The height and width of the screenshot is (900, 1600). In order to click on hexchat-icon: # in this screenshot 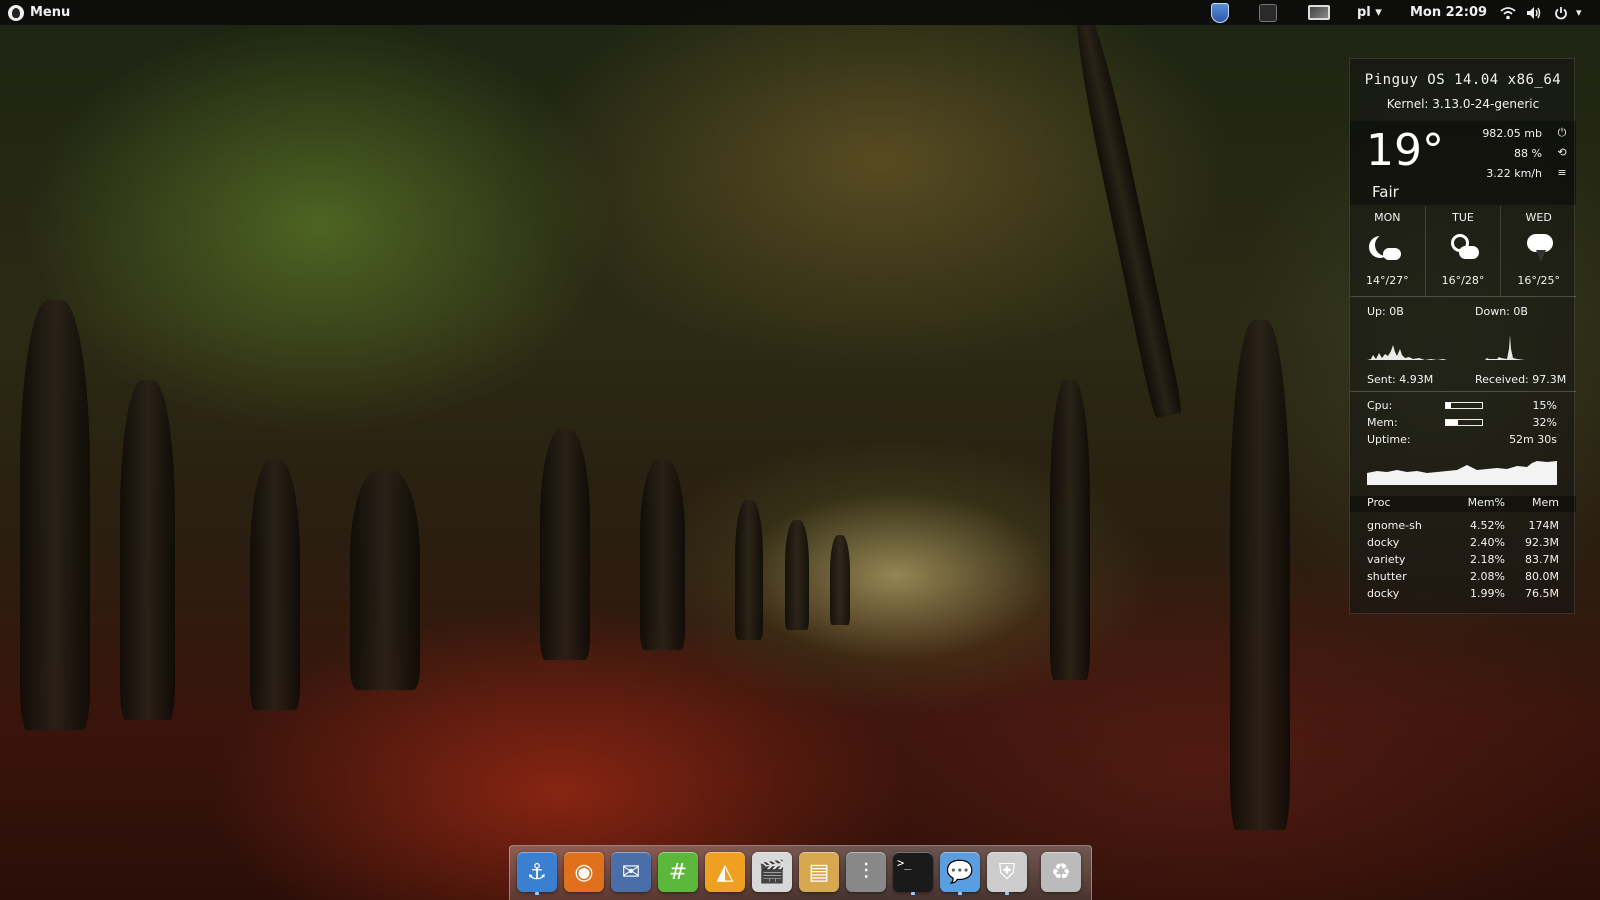, I will do `click(678, 872)`.